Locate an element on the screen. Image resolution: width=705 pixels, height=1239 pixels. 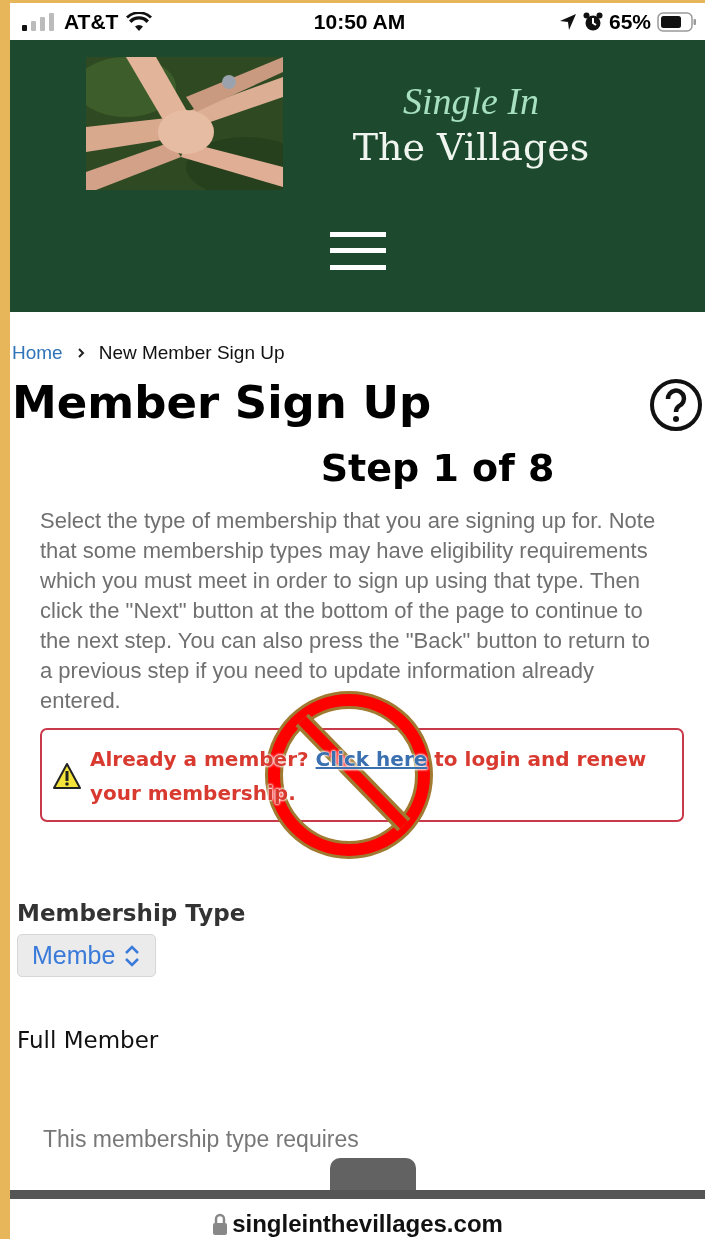
instructions-text: Select the type of membership that you are signing up for. Note that some membership types may have eligibility requirements which you must meet in order to sign up using that type. Then click the "Next" button at the bottom of the page to continue to the next step. You can also press the "Back" button to return to a previous step if you need to update information already entered. is located at coordinates (348, 611).